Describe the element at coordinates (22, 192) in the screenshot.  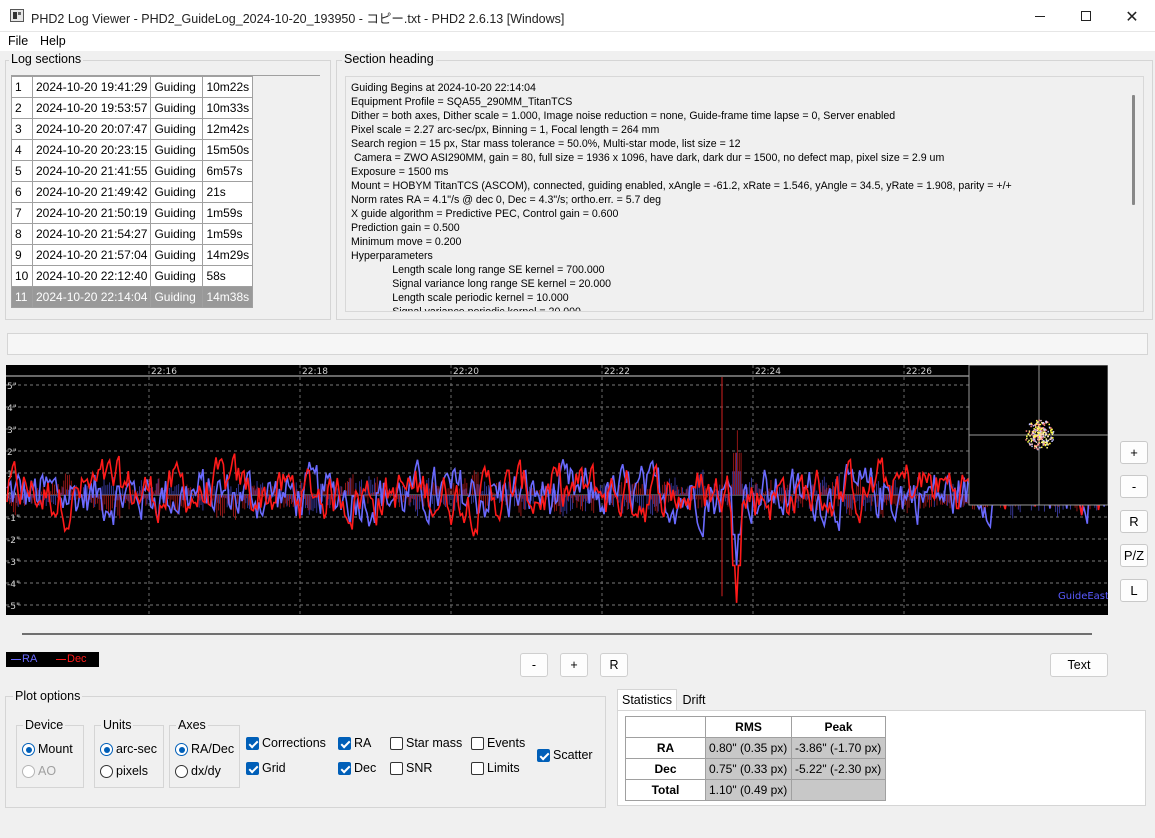
I see `log-section-number: 6` at that location.